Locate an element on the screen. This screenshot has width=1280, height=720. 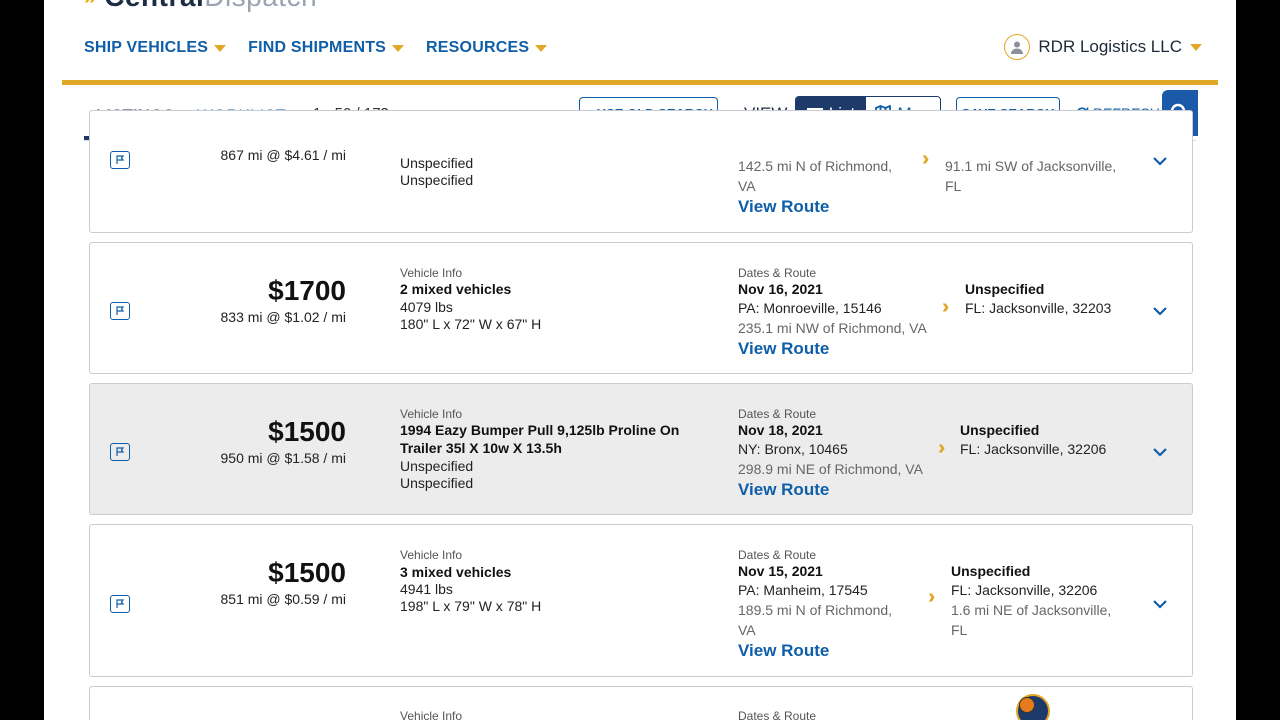
vehicle-line: 4079 lbs is located at coordinates (426, 307).